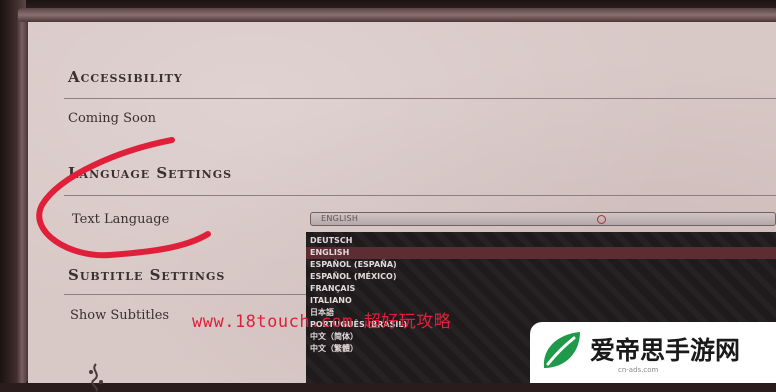  Describe the element at coordinates (96, 377) in the screenshot. I see `ornament-icon` at that location.